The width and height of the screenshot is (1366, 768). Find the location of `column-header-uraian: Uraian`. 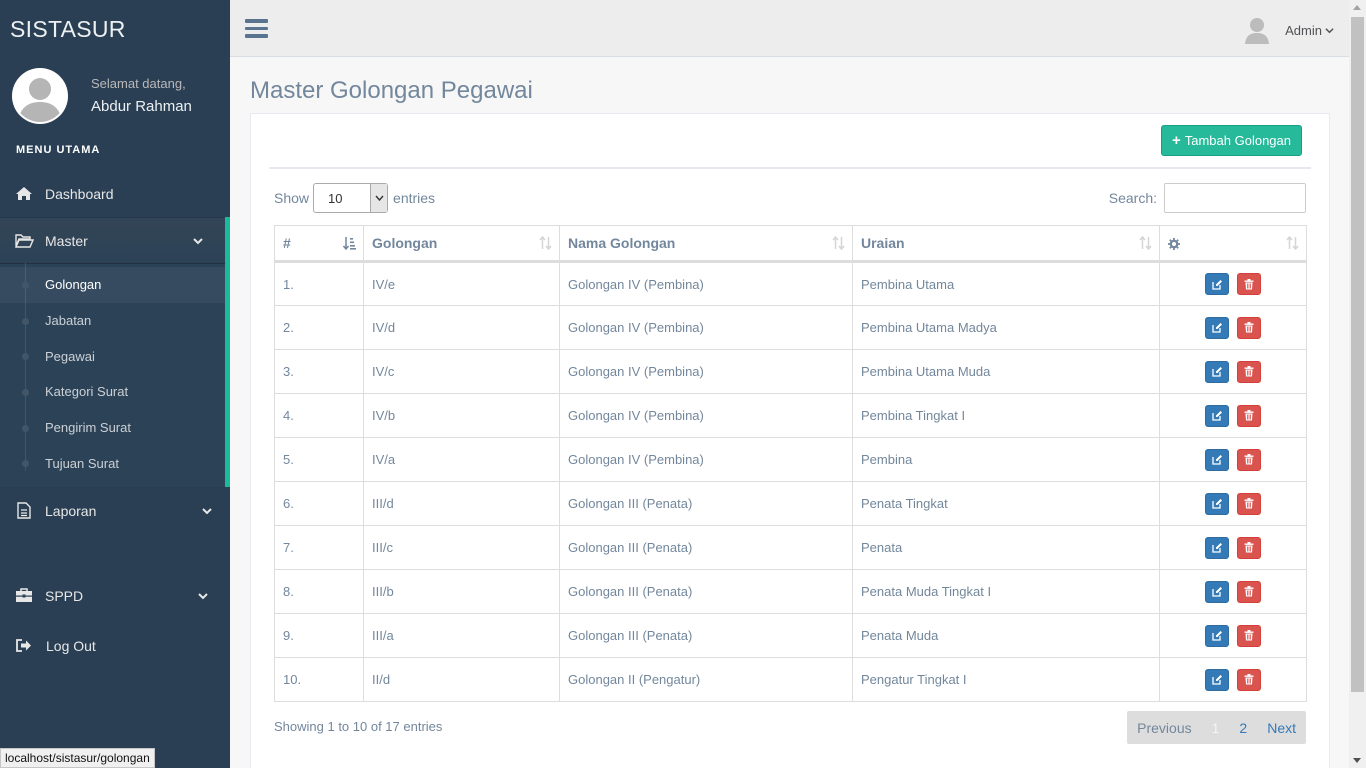

column-header-uraian: Uraian is located at coordinates (1006, 244).